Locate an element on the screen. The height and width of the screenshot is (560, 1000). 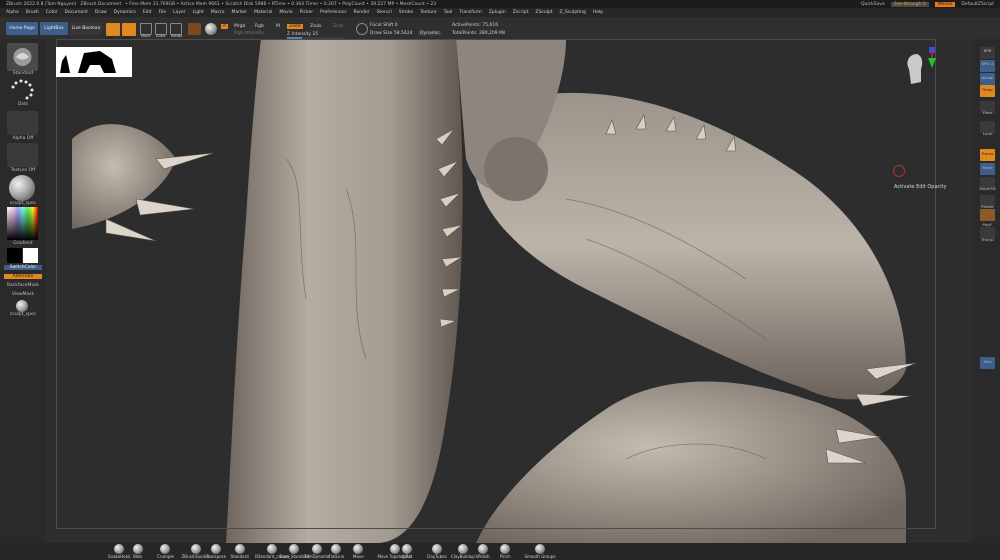
focal-icon is located at coordinates (362, 29).